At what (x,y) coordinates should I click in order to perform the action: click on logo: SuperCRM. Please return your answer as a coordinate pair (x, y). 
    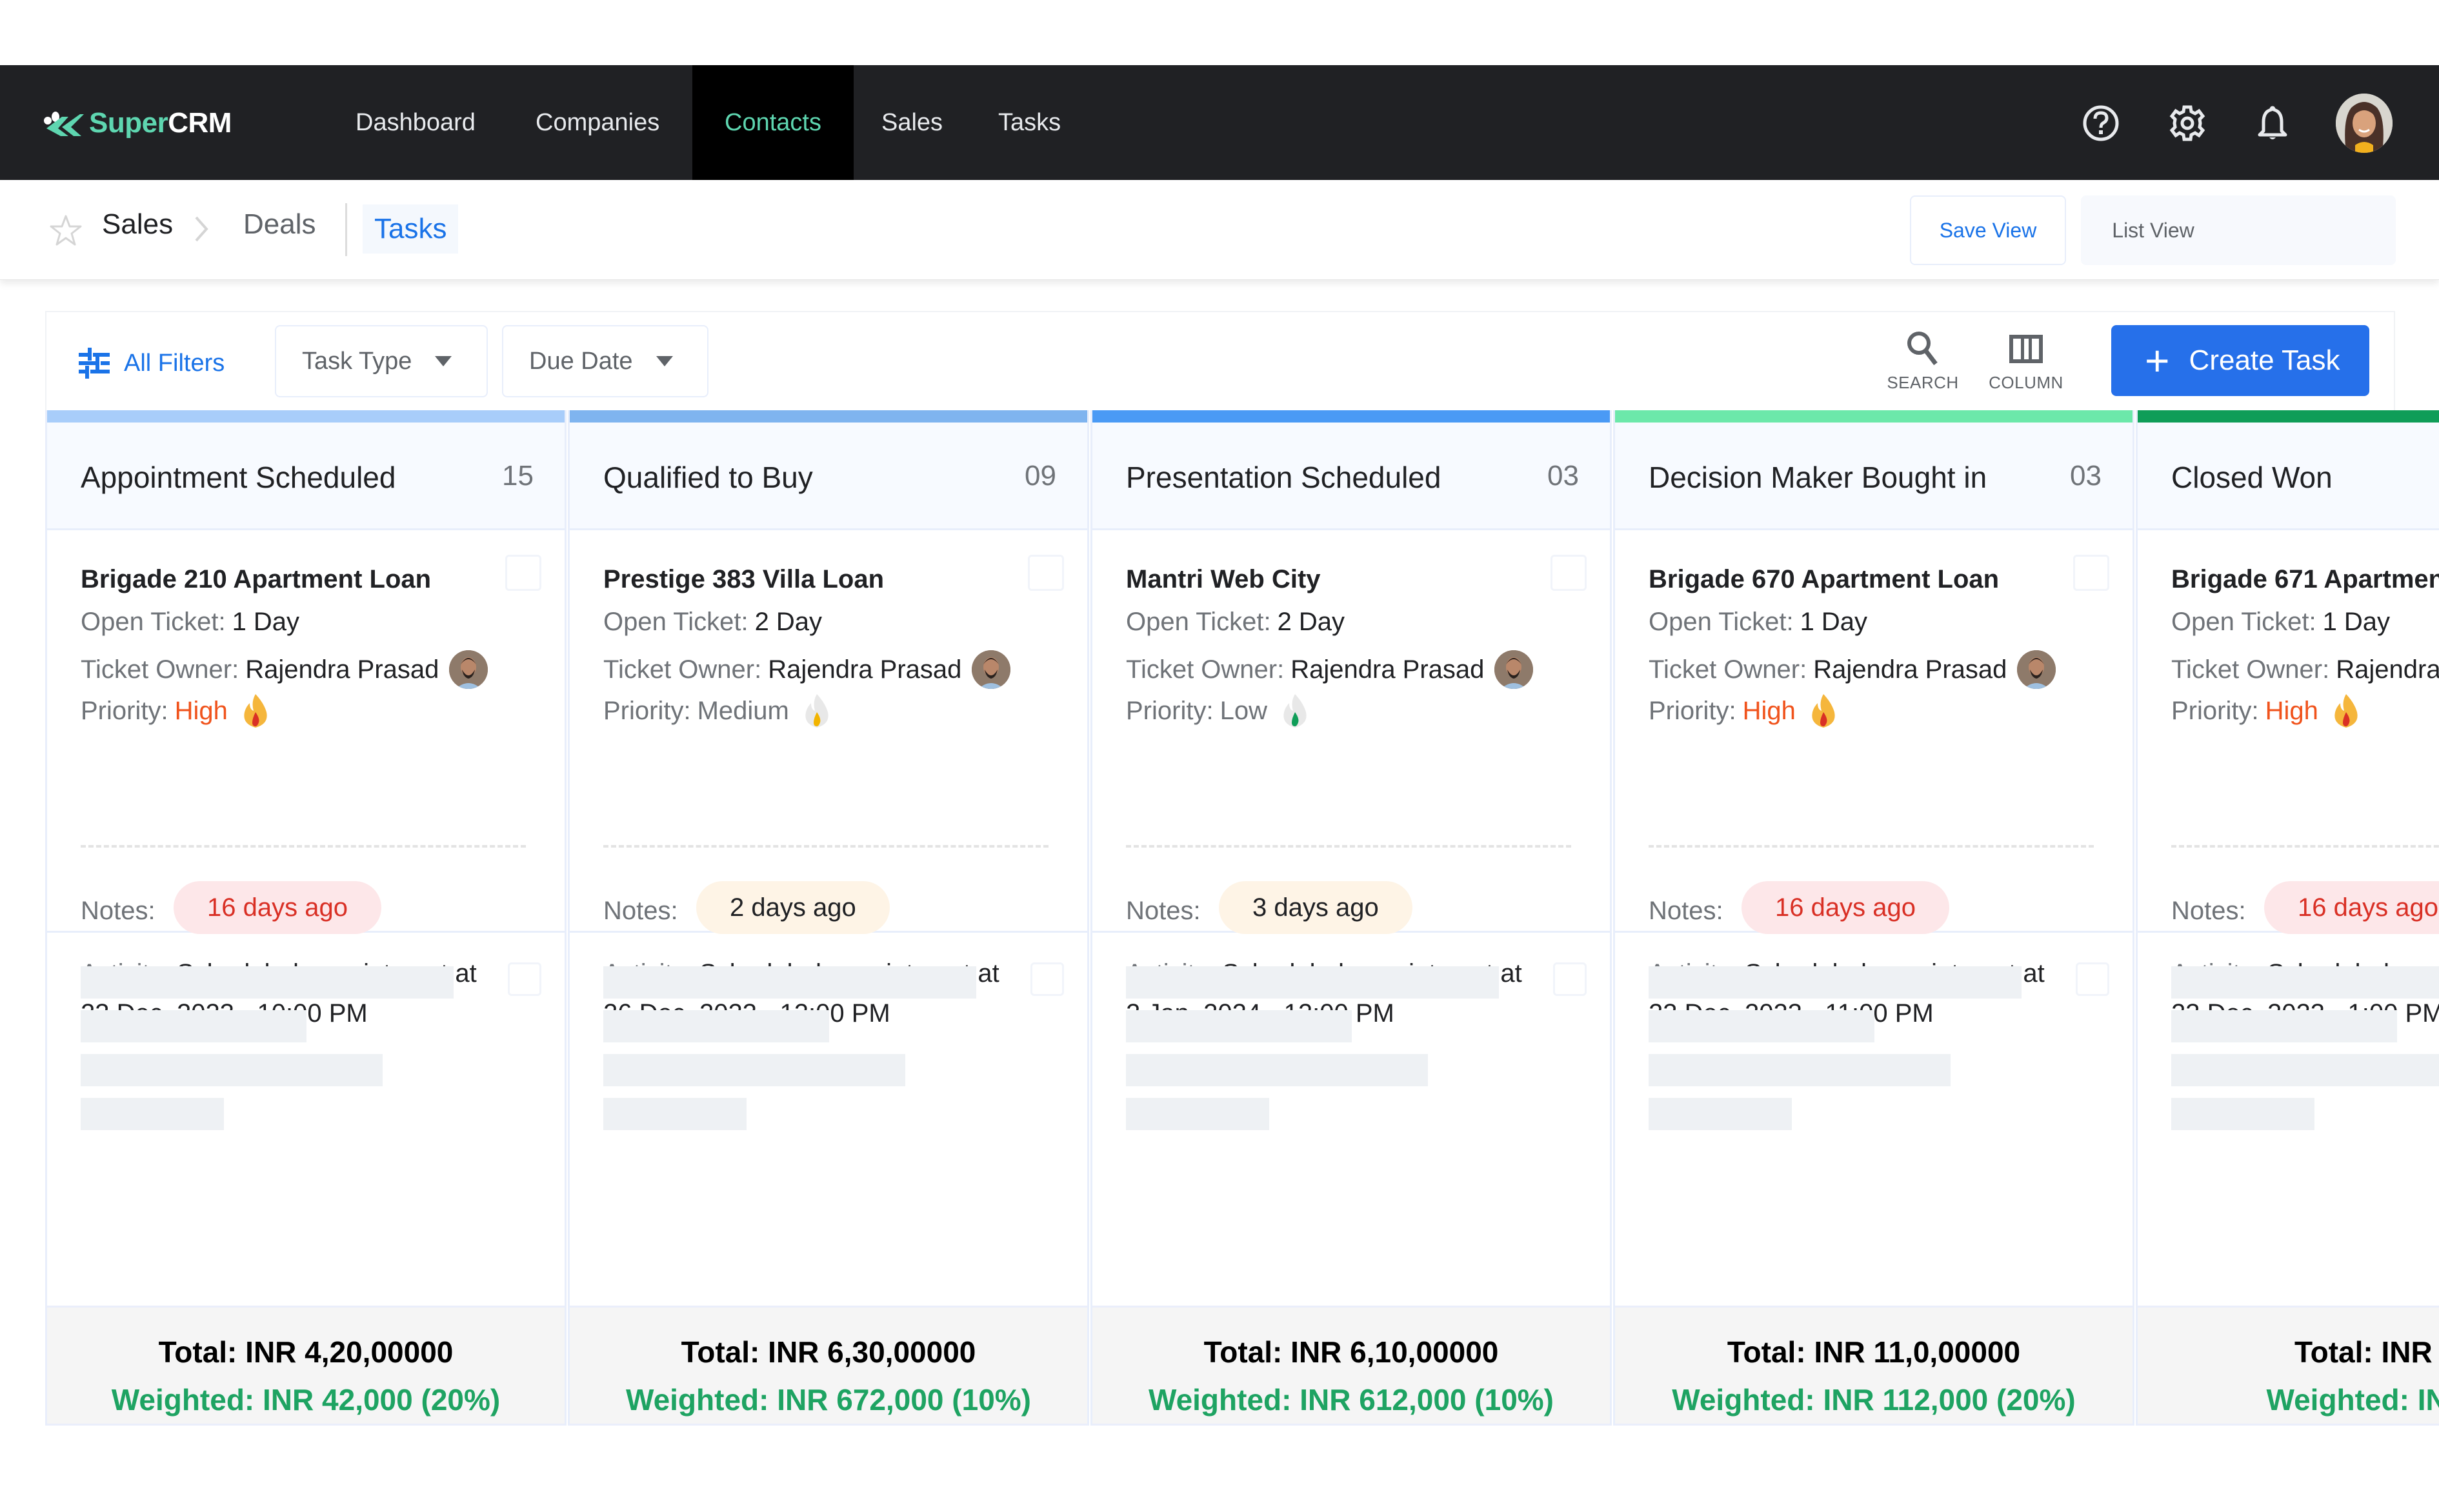
    Looking at the image, I should click on (137, 123).